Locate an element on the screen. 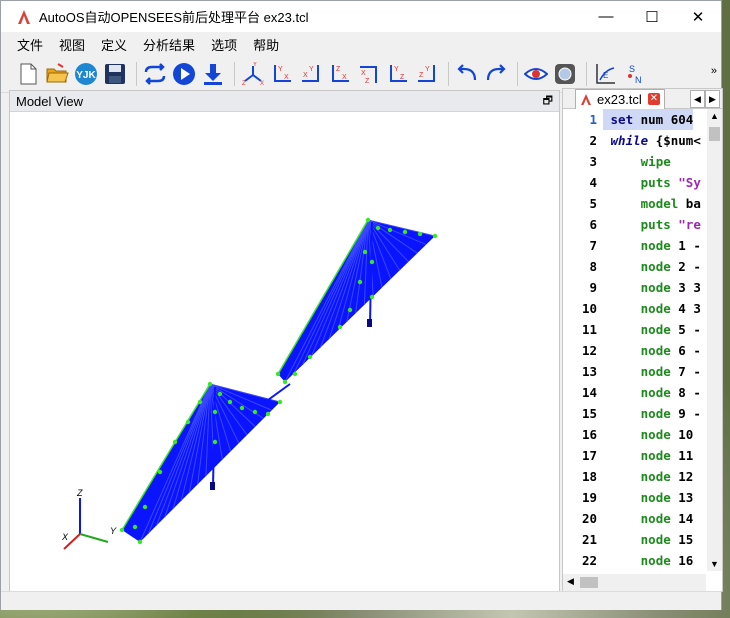 The image size is (730, 618). horizontal-scrollbar: ◀ is located at coordinates (634, 582).